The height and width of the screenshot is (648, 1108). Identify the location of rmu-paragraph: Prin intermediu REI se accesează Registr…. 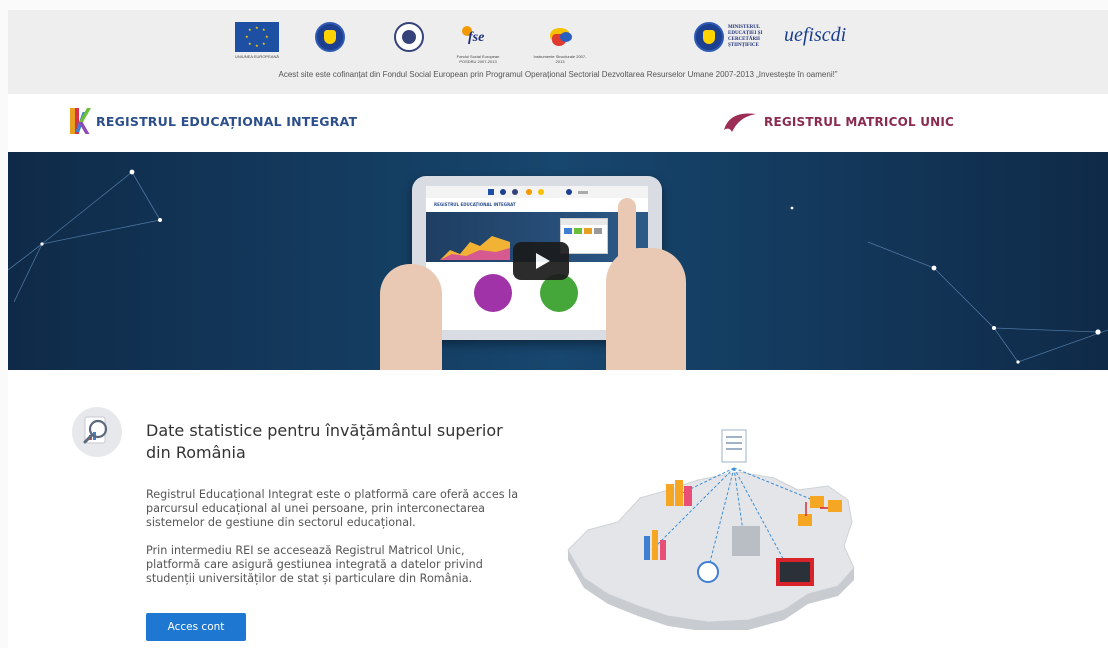
(314, 564).